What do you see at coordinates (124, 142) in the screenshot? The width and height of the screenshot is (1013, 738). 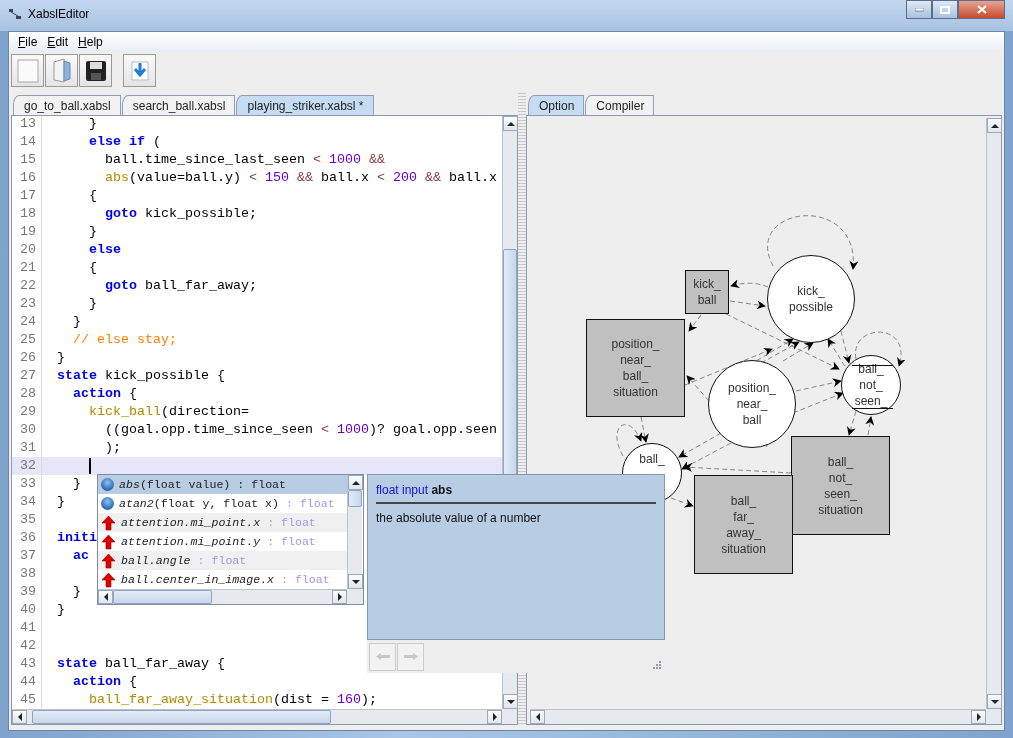 I see `code-line: else if (` at bounding box center [124, 142].